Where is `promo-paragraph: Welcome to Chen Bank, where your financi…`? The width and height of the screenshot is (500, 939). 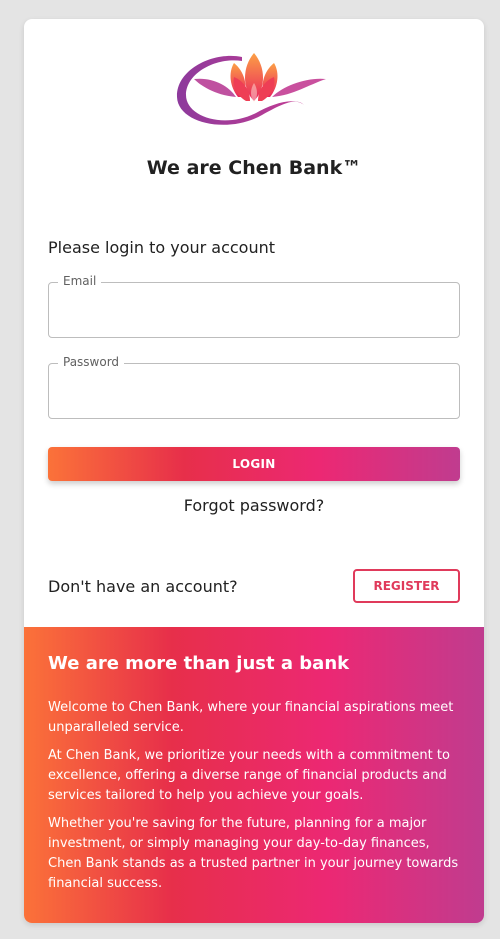
promo-paragraph: Welcome to Chen Bank, where your financi… is located at coordinates (251, 717).